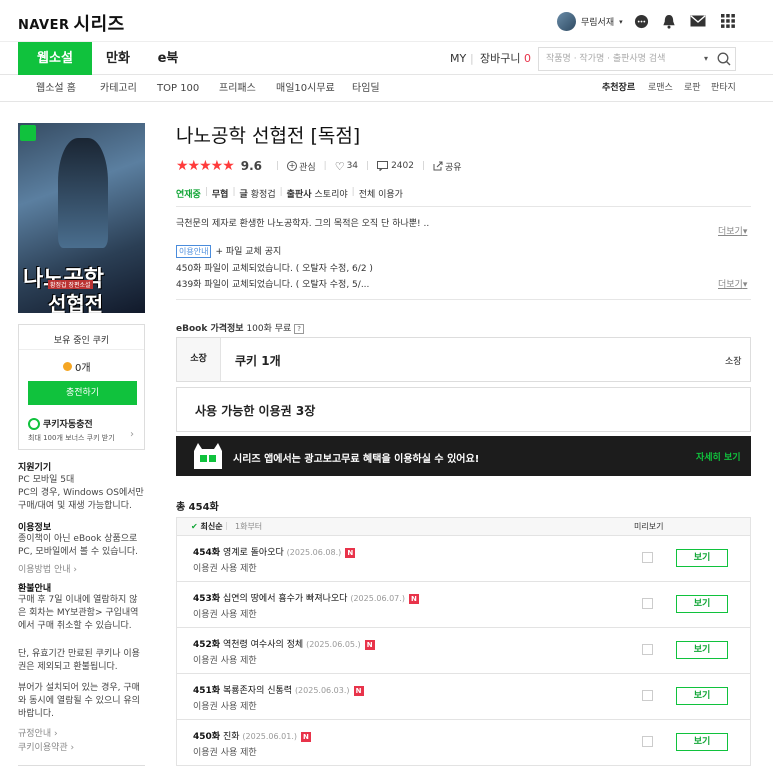  I want to click on genre-rofan: 로판, so click(692, 88).